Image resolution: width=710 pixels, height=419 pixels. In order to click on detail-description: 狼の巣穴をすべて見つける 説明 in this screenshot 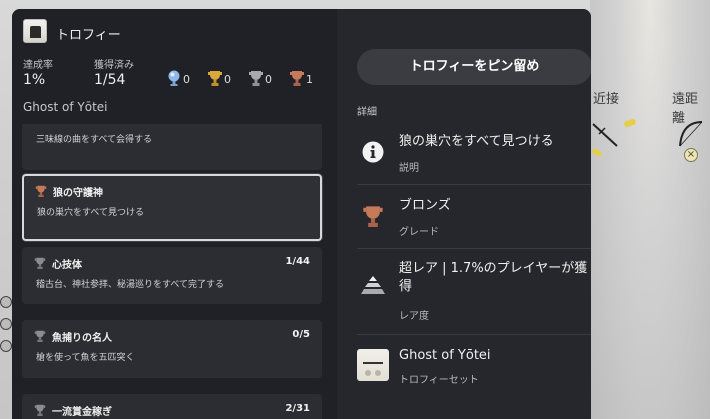, I will do `click(474, 156)`.